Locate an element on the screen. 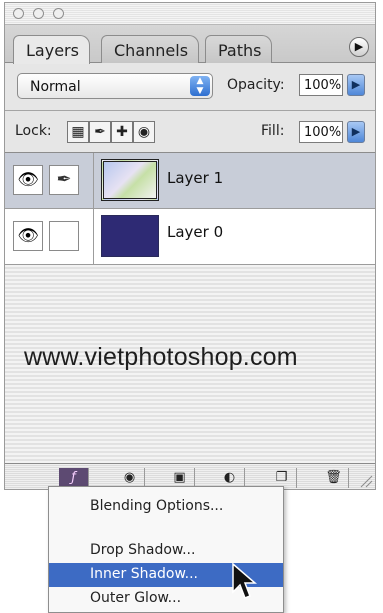 Image resolution: width=383 pixels, height=613 pixels. tab-bar: Layers Channels Paths ▶ is located at coordinates (190, 44).